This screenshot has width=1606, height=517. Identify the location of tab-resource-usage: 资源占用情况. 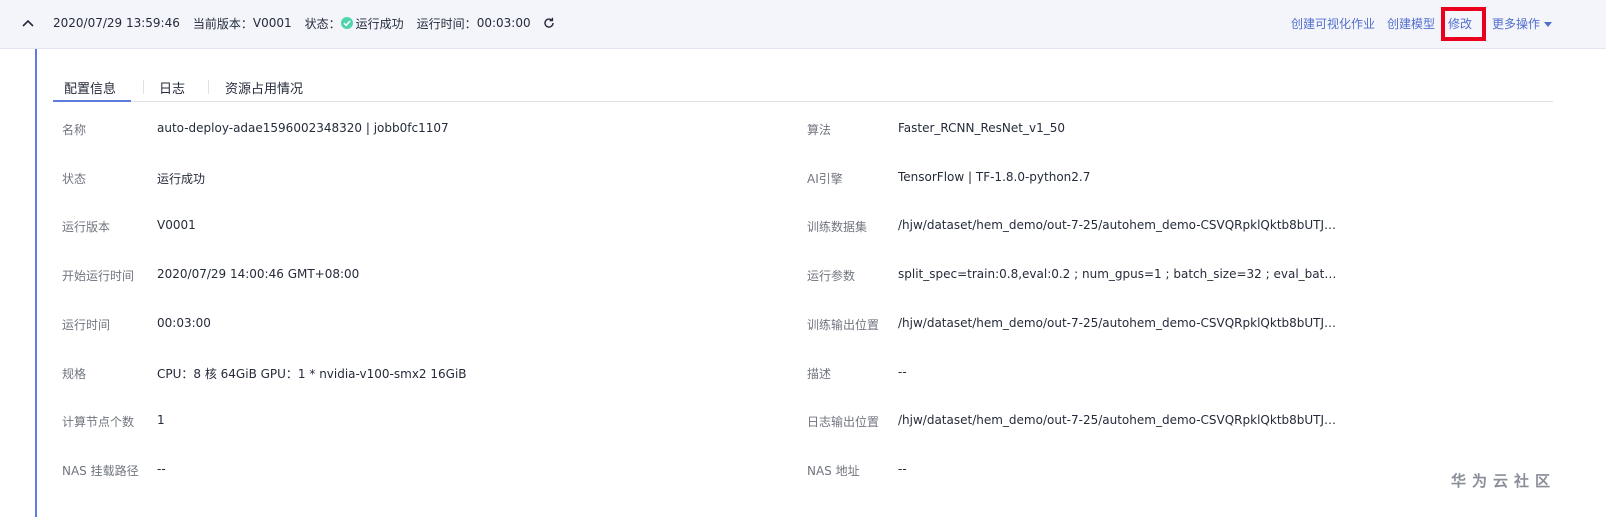
(264, 87).